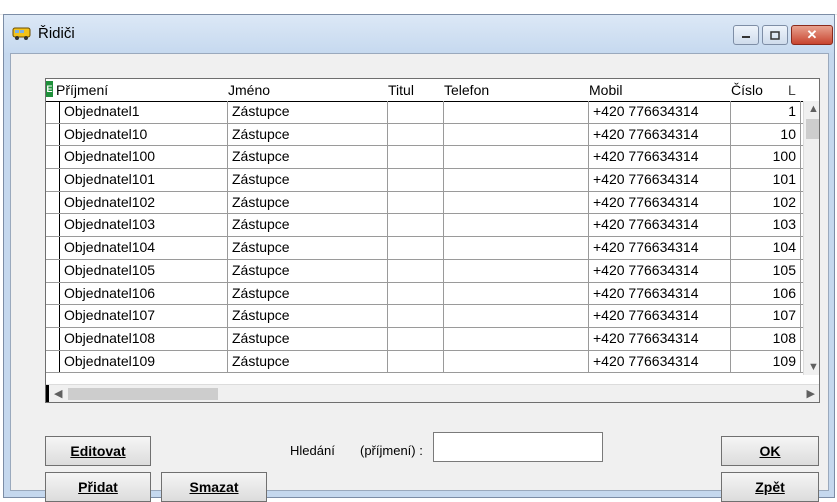  I want to click on cell-cislo: 1, so click(766, 112).